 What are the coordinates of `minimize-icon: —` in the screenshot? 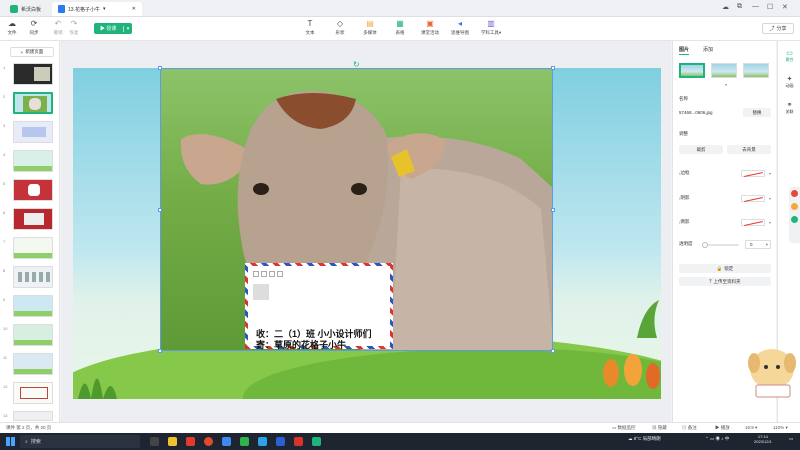 It's located at (755, 6).